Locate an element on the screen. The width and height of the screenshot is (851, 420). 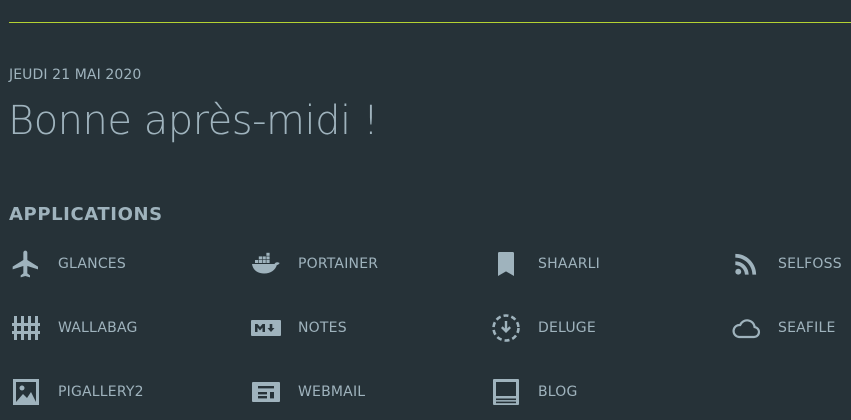
app-seafile: SEAFILE is located at coordinates (790, 328).